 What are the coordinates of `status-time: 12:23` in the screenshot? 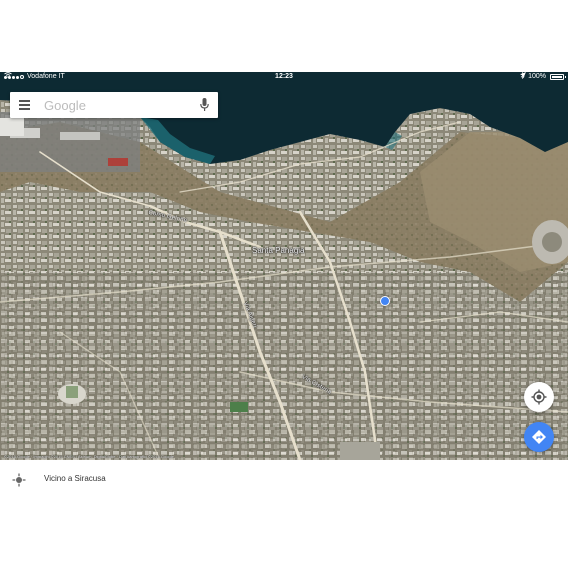 It's located at (284, 76).